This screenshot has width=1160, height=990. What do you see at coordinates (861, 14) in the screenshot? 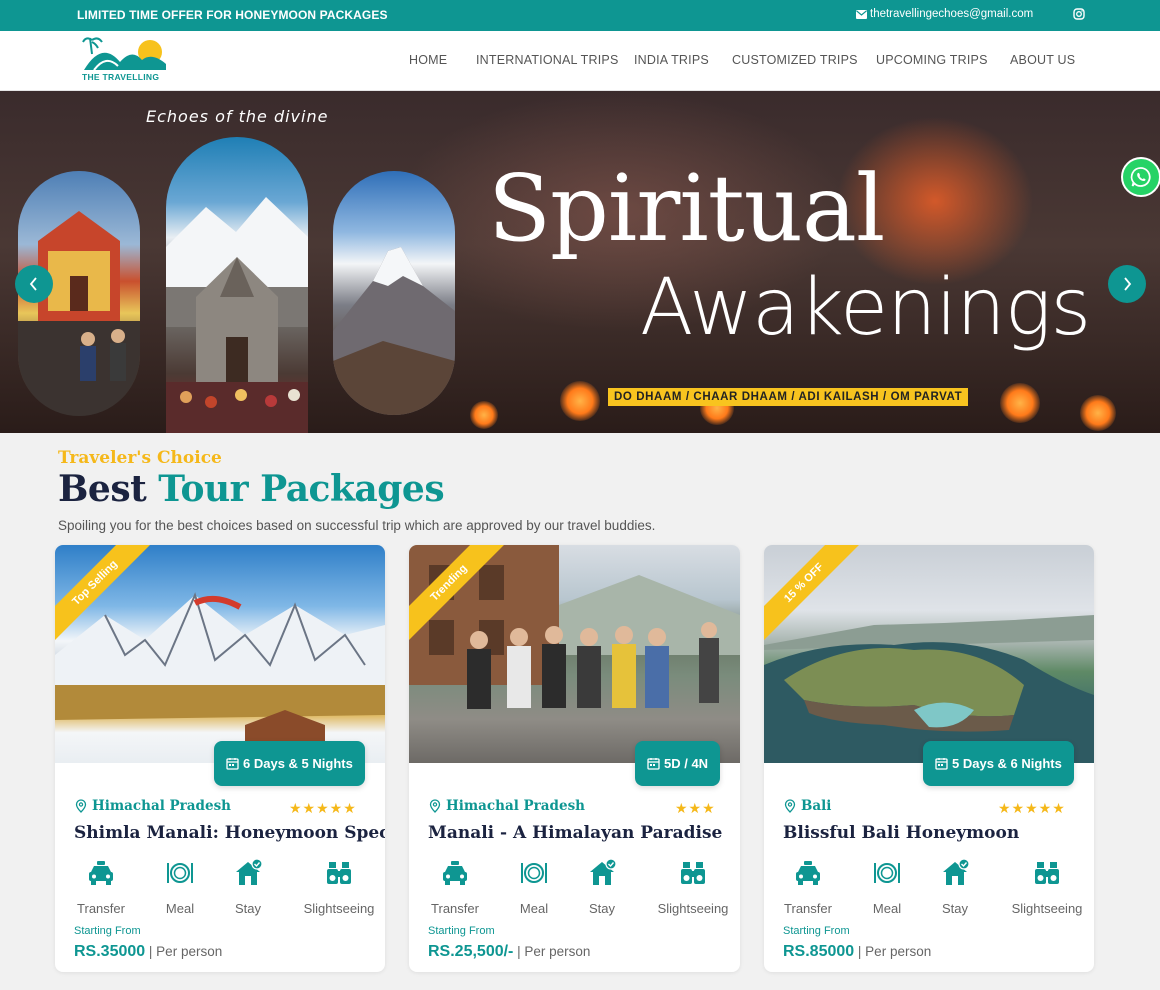
I see `envelope-icon` at bounding box center [861, 14].